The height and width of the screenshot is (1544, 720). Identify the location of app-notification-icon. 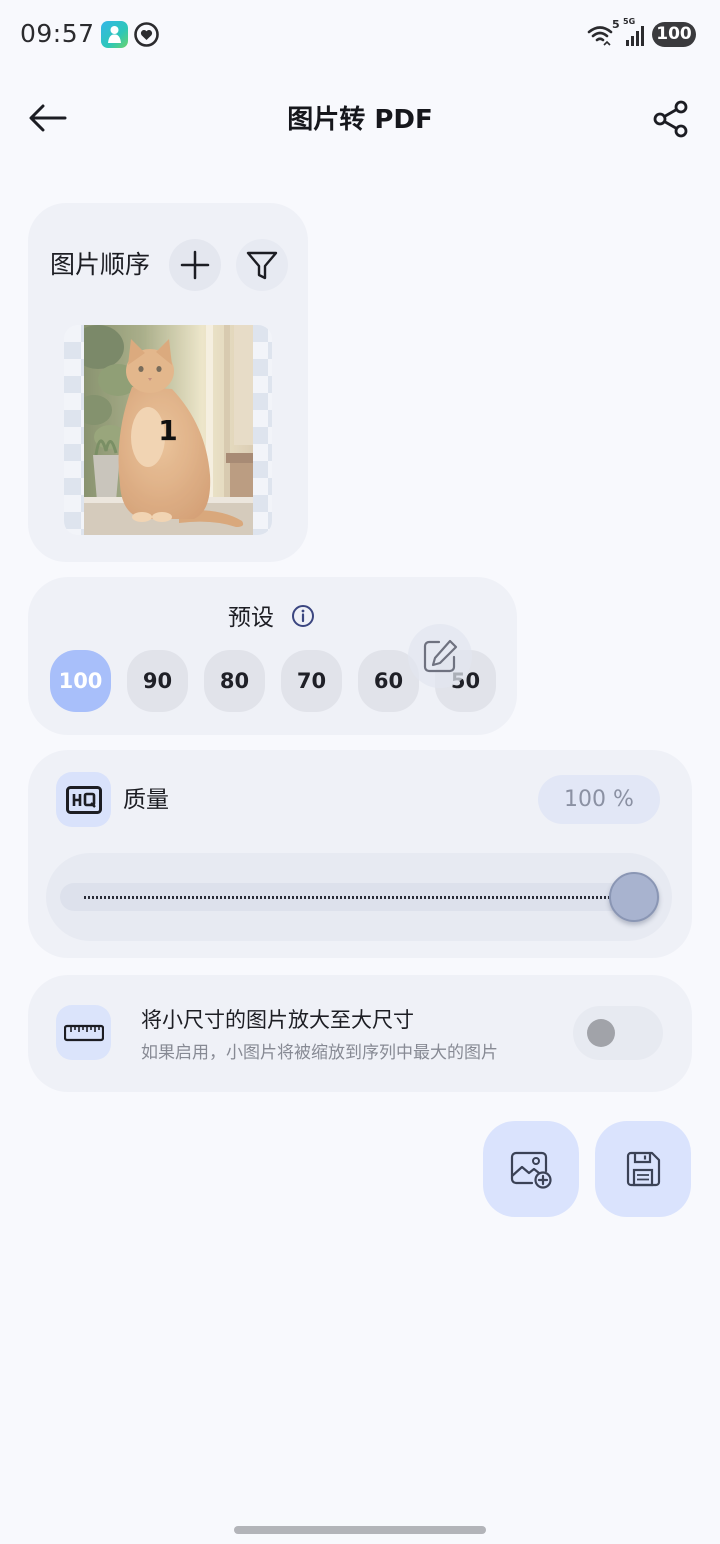
(114, 34).